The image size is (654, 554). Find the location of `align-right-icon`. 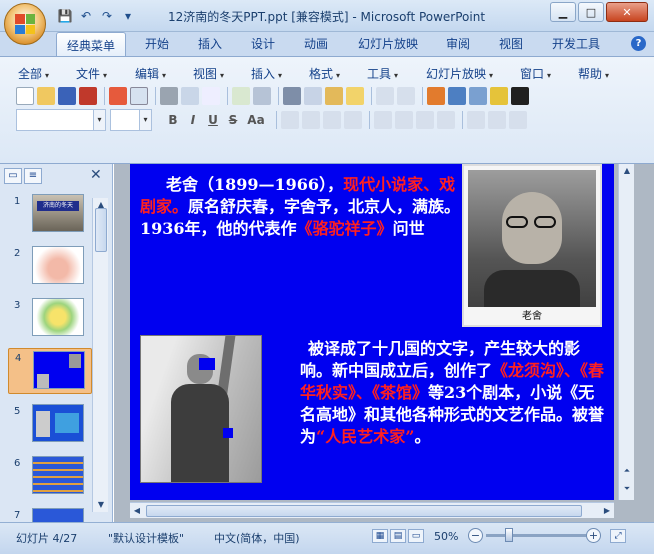

align-right-icon is located at coordinates (332, 120).